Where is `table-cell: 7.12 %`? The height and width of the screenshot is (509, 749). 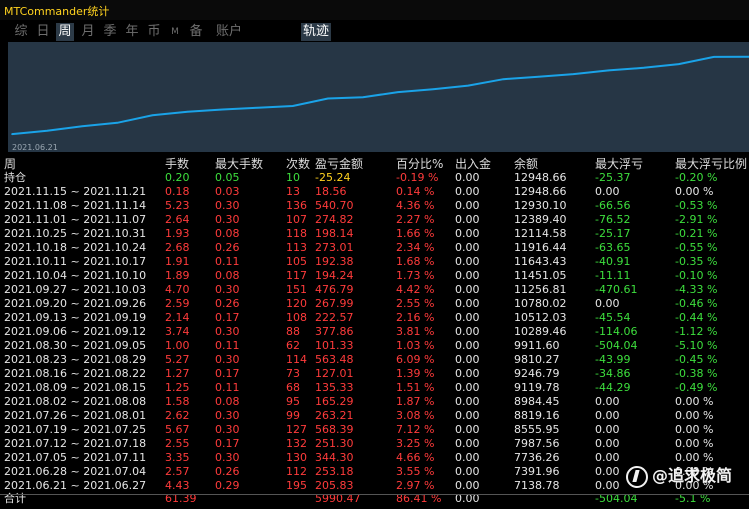
table-cell: 7.12 % is located at coordinates (415, 429).